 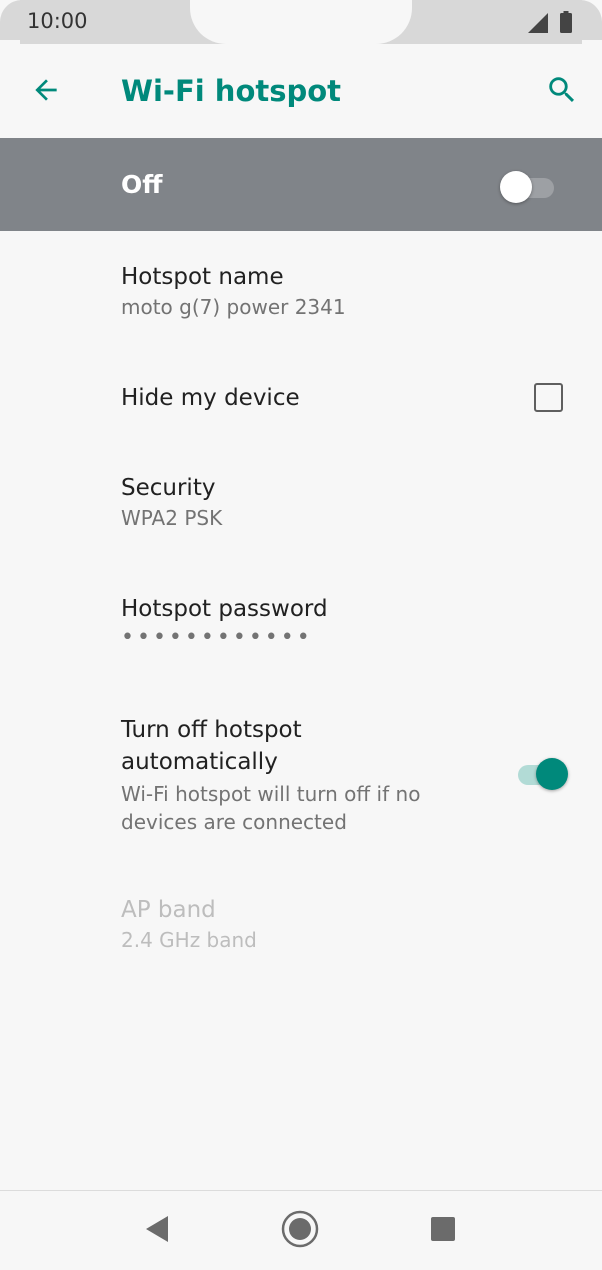 What do you see at coordinates (210, 398) in the screenshot?
I see `hide-device-title: Hide my device` at bounding box center [210, 398].